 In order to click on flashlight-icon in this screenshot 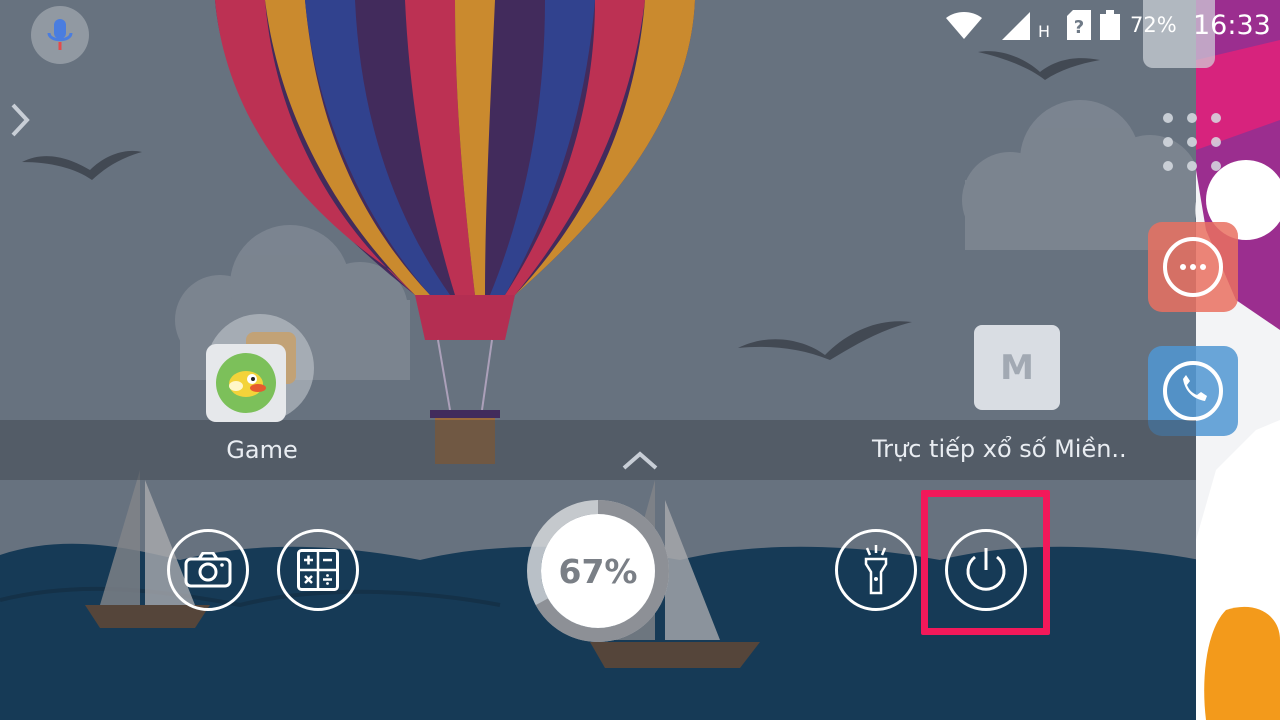, I will do `click(876, 570)`.